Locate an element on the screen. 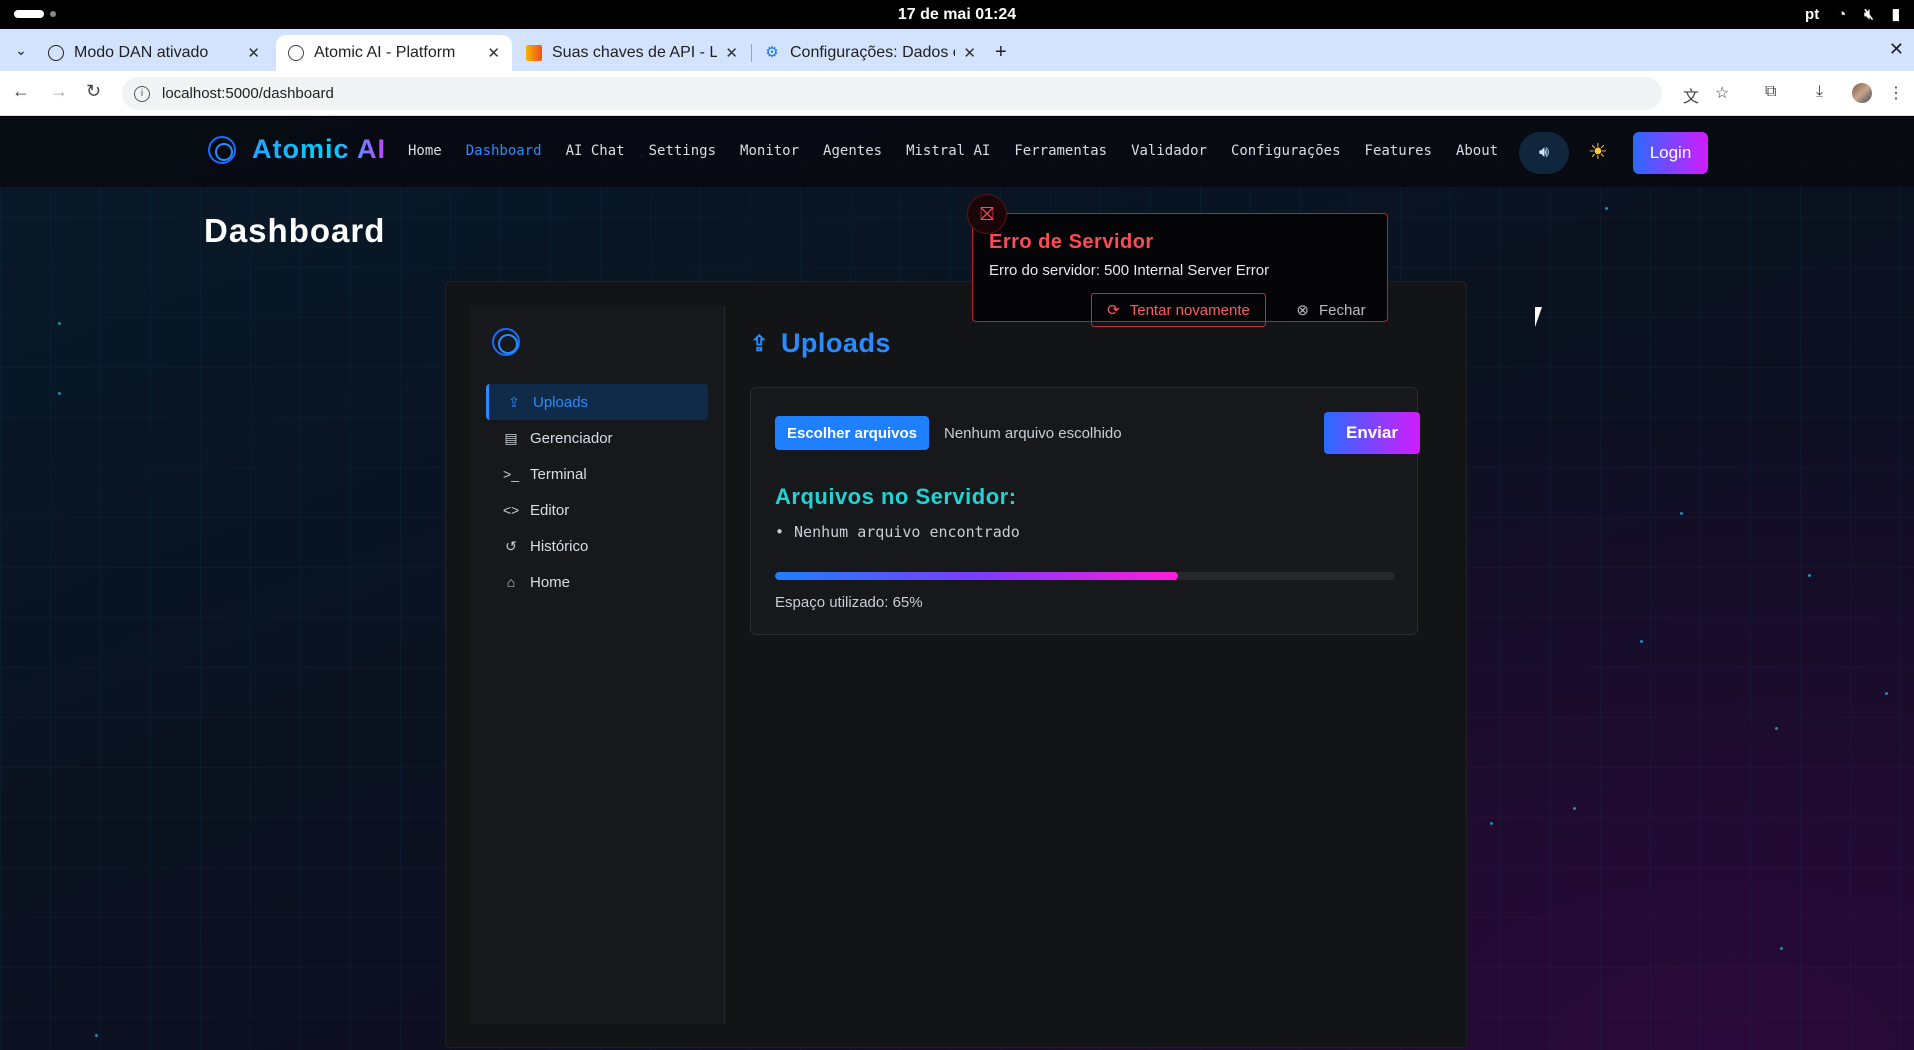 This screenshot has height=1050, width=1914. close-circle-icon: ⊗ is located at coordinates (1302, 310).